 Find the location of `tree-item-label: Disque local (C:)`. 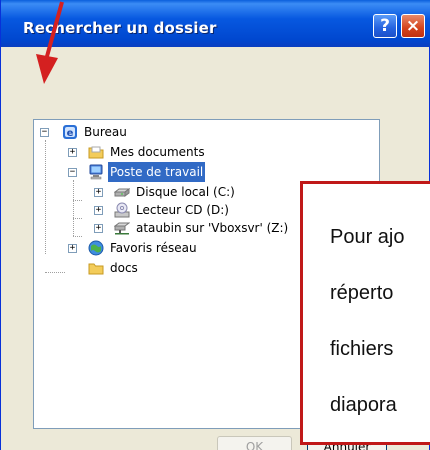

tree-item-label: Disque local (C:) is located at coordinates (185, 192).